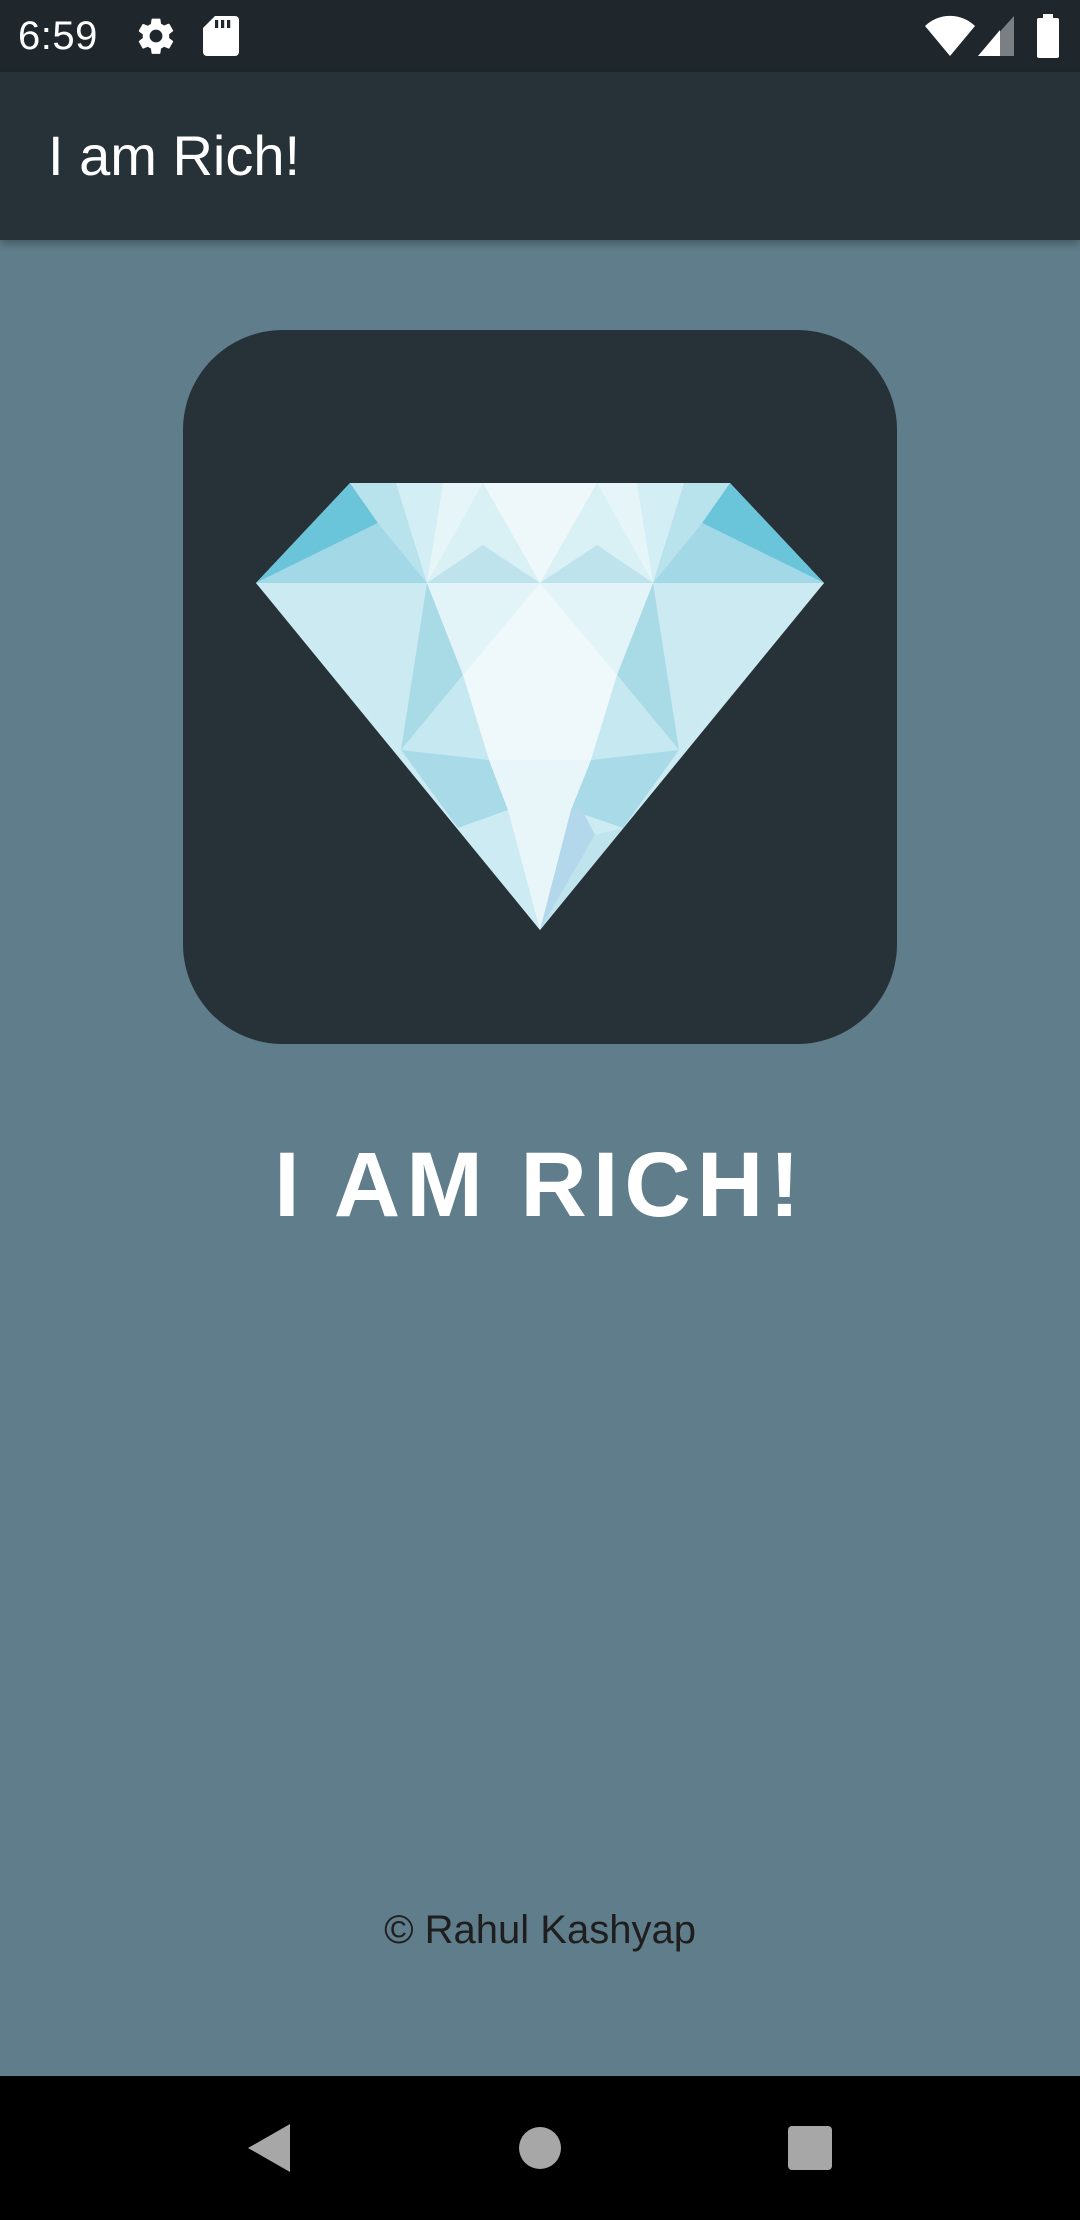  Describe the element at coordinates (540, 156) in the screenshot. I see `app-bar: I am Rich!` at that location.